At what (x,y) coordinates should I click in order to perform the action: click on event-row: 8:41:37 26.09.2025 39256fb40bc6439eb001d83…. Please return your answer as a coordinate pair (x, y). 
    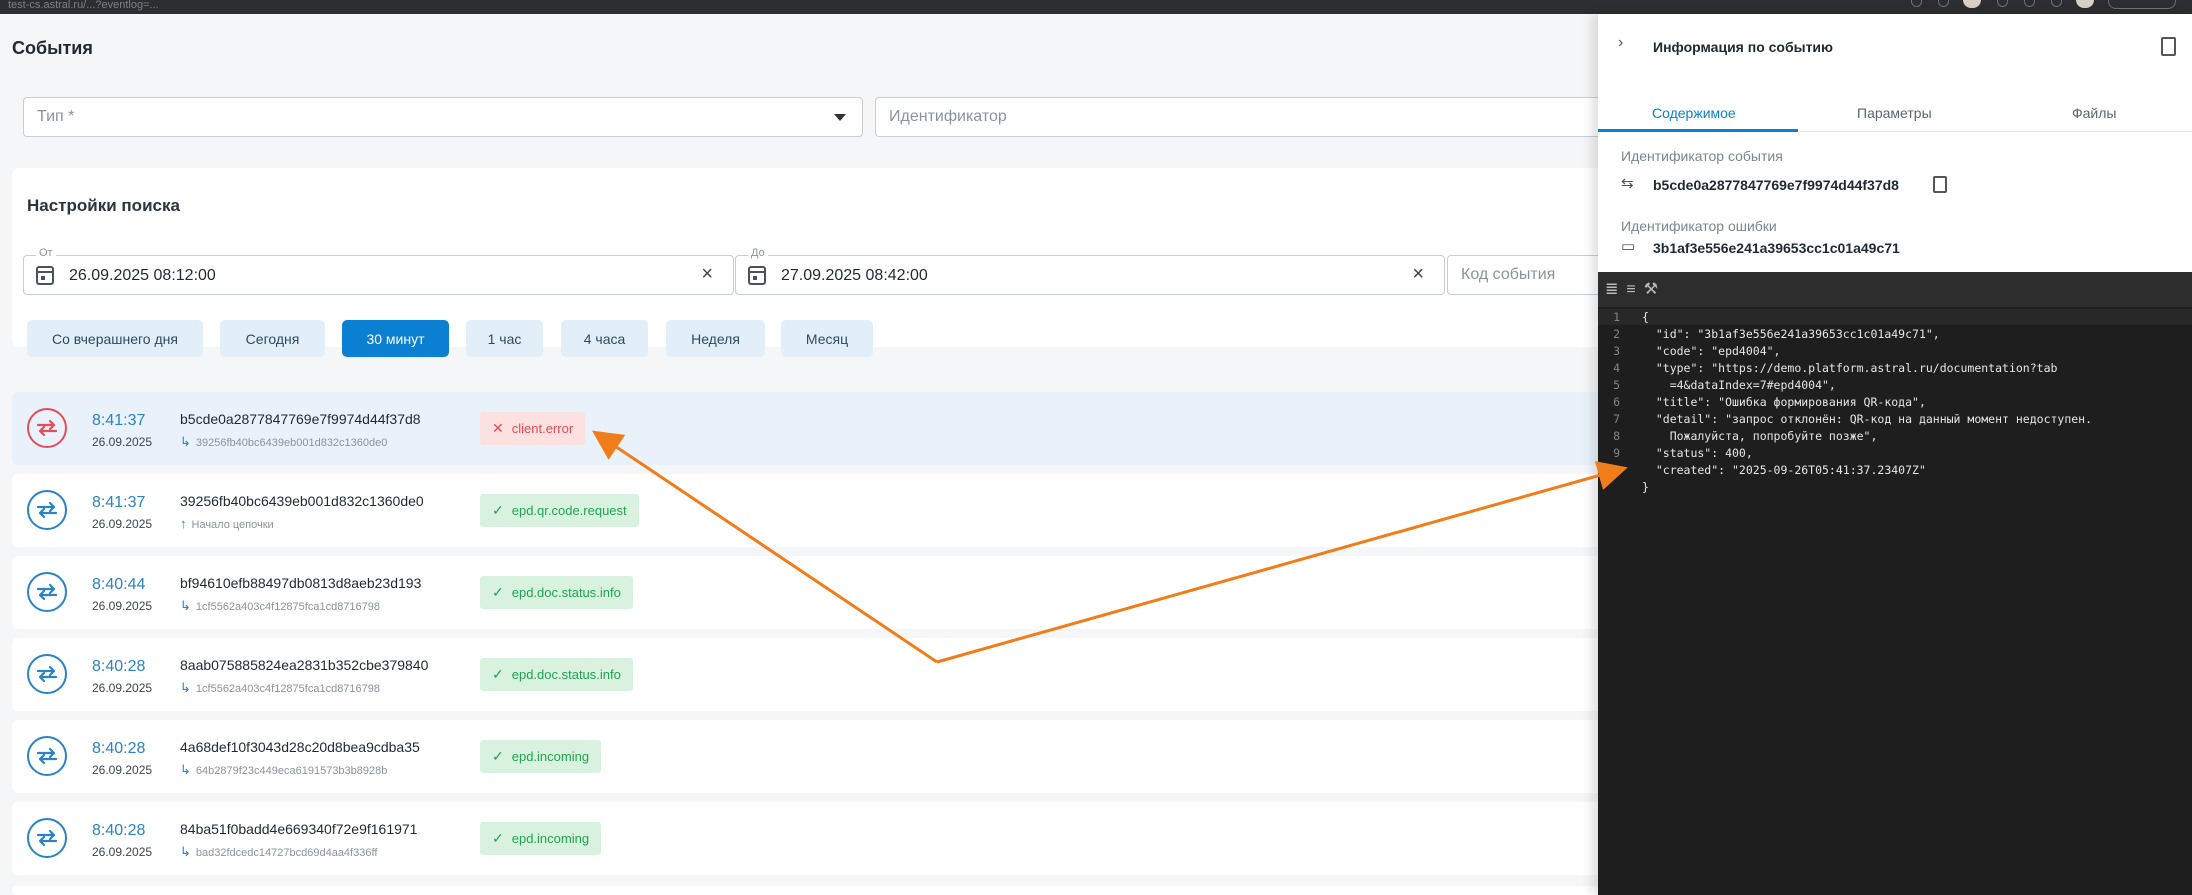
    Looking at the image, I should click on (805, 510).